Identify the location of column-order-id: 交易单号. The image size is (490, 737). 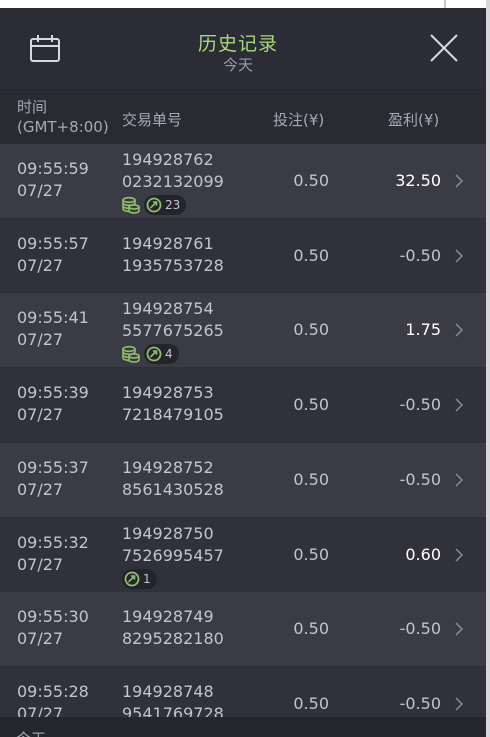
(152, 120).